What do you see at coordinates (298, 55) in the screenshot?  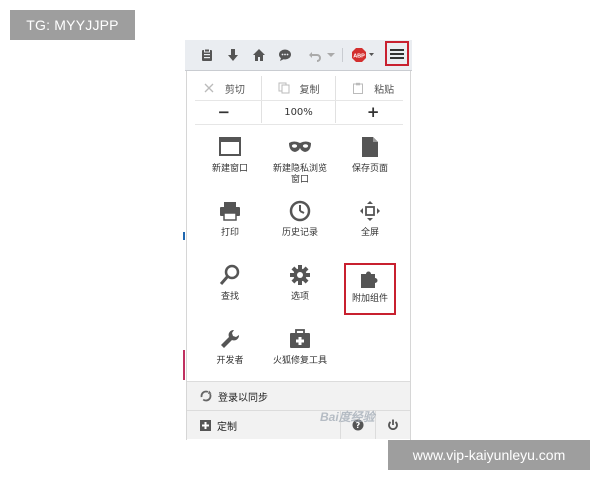 I see `toolbar: ABP` at bounding box center [298, 55].